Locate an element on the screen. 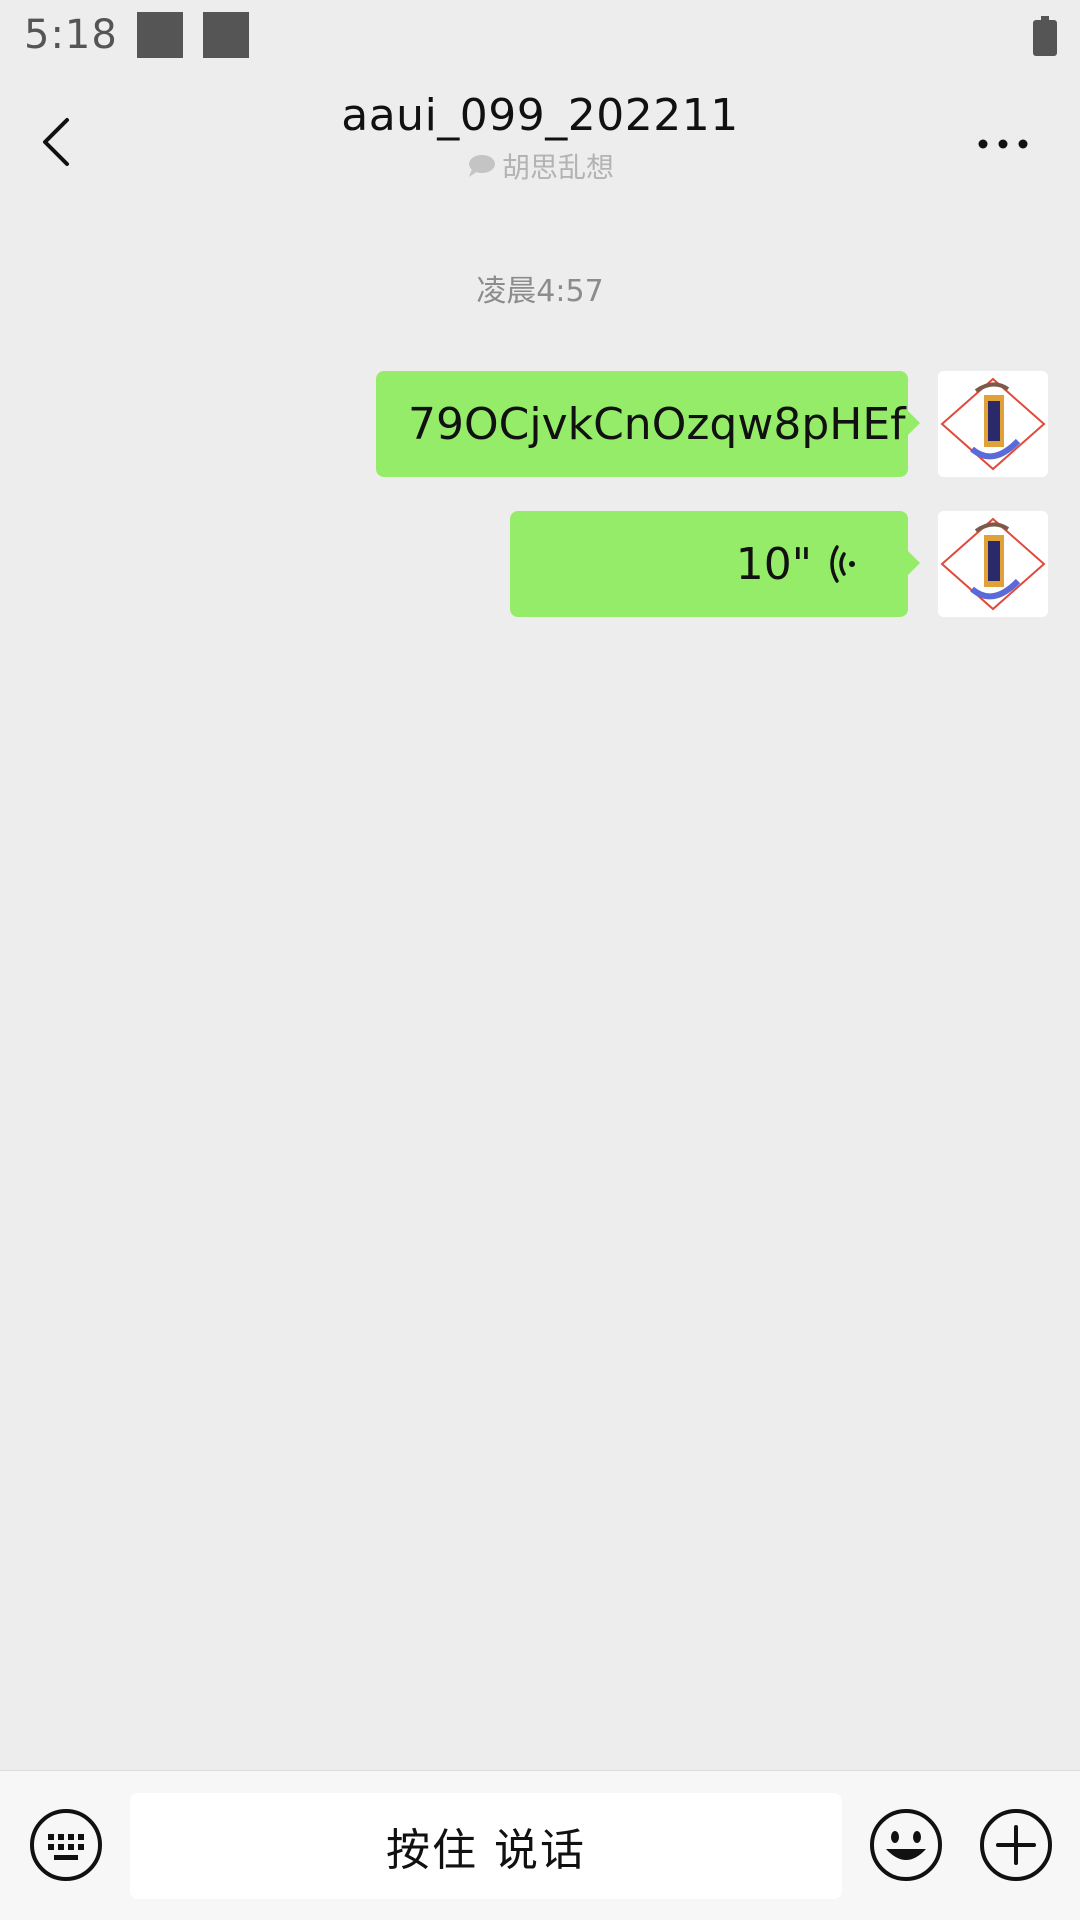  keyboard-icon is located at coordinates (66, 1845).